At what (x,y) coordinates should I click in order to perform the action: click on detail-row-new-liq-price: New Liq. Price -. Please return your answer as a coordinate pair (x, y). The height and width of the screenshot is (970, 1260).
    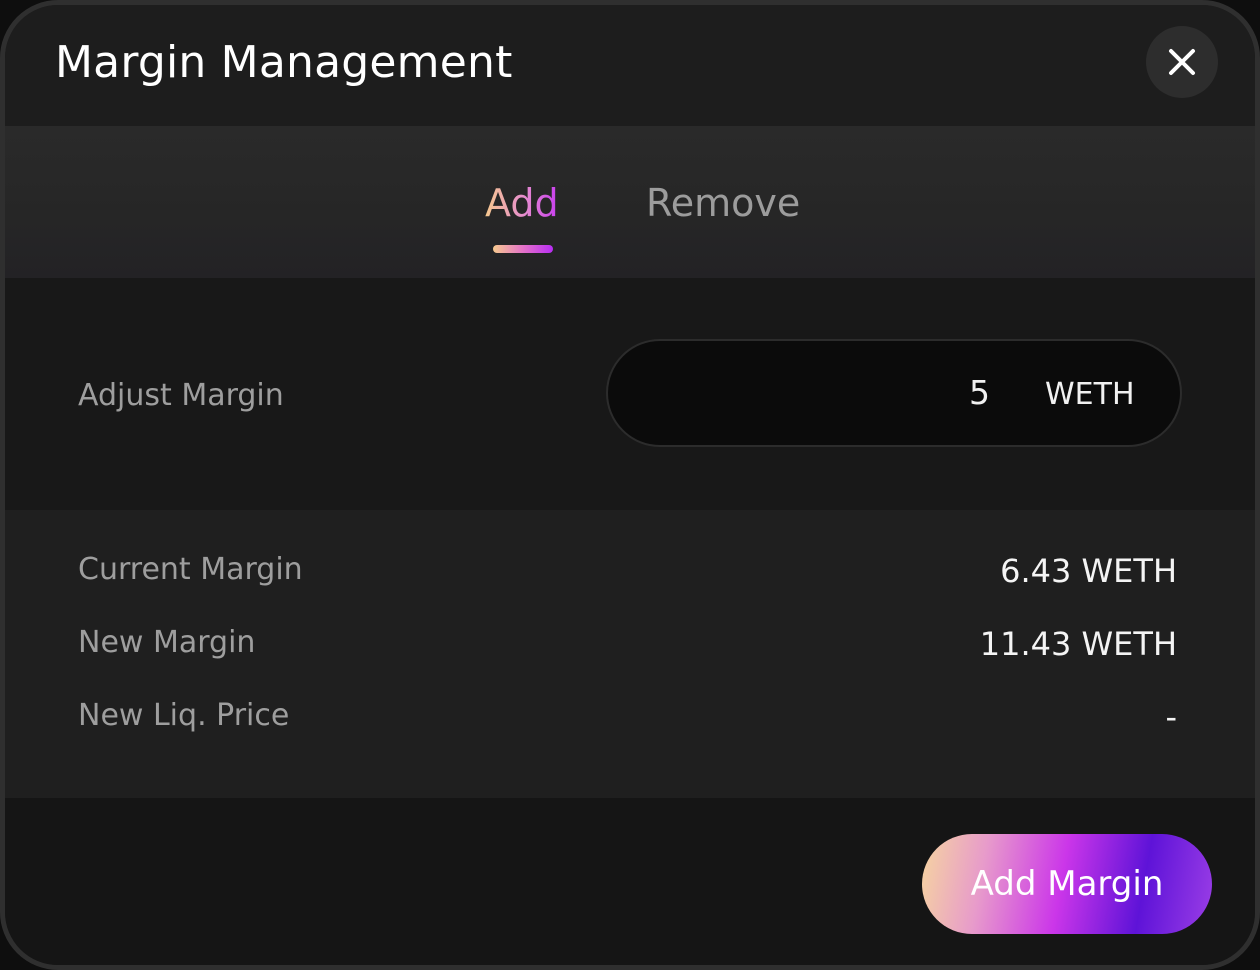
    Looking at the image, I should click on (630, 718).